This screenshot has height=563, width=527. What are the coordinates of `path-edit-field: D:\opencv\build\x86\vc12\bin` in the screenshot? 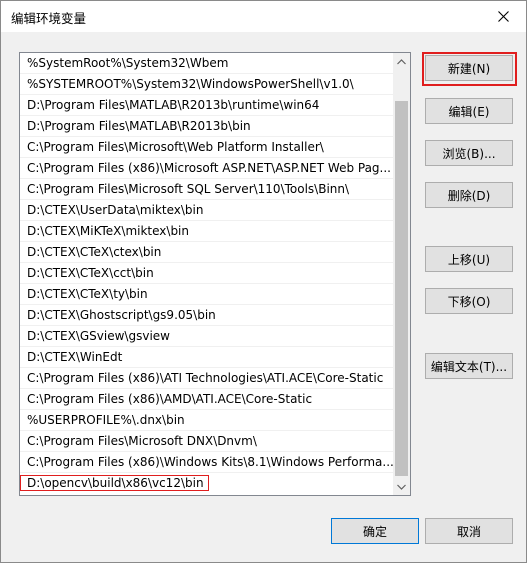 It's located at (114, 483).